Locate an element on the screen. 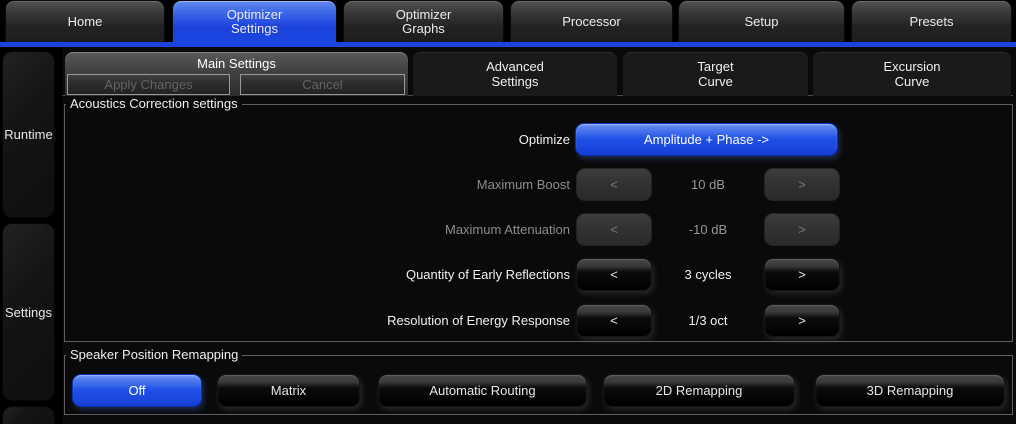 This screenshot has height=424, width=1016. energy-resolution-value: 1/3 oct is located at coordinates (708, 320).